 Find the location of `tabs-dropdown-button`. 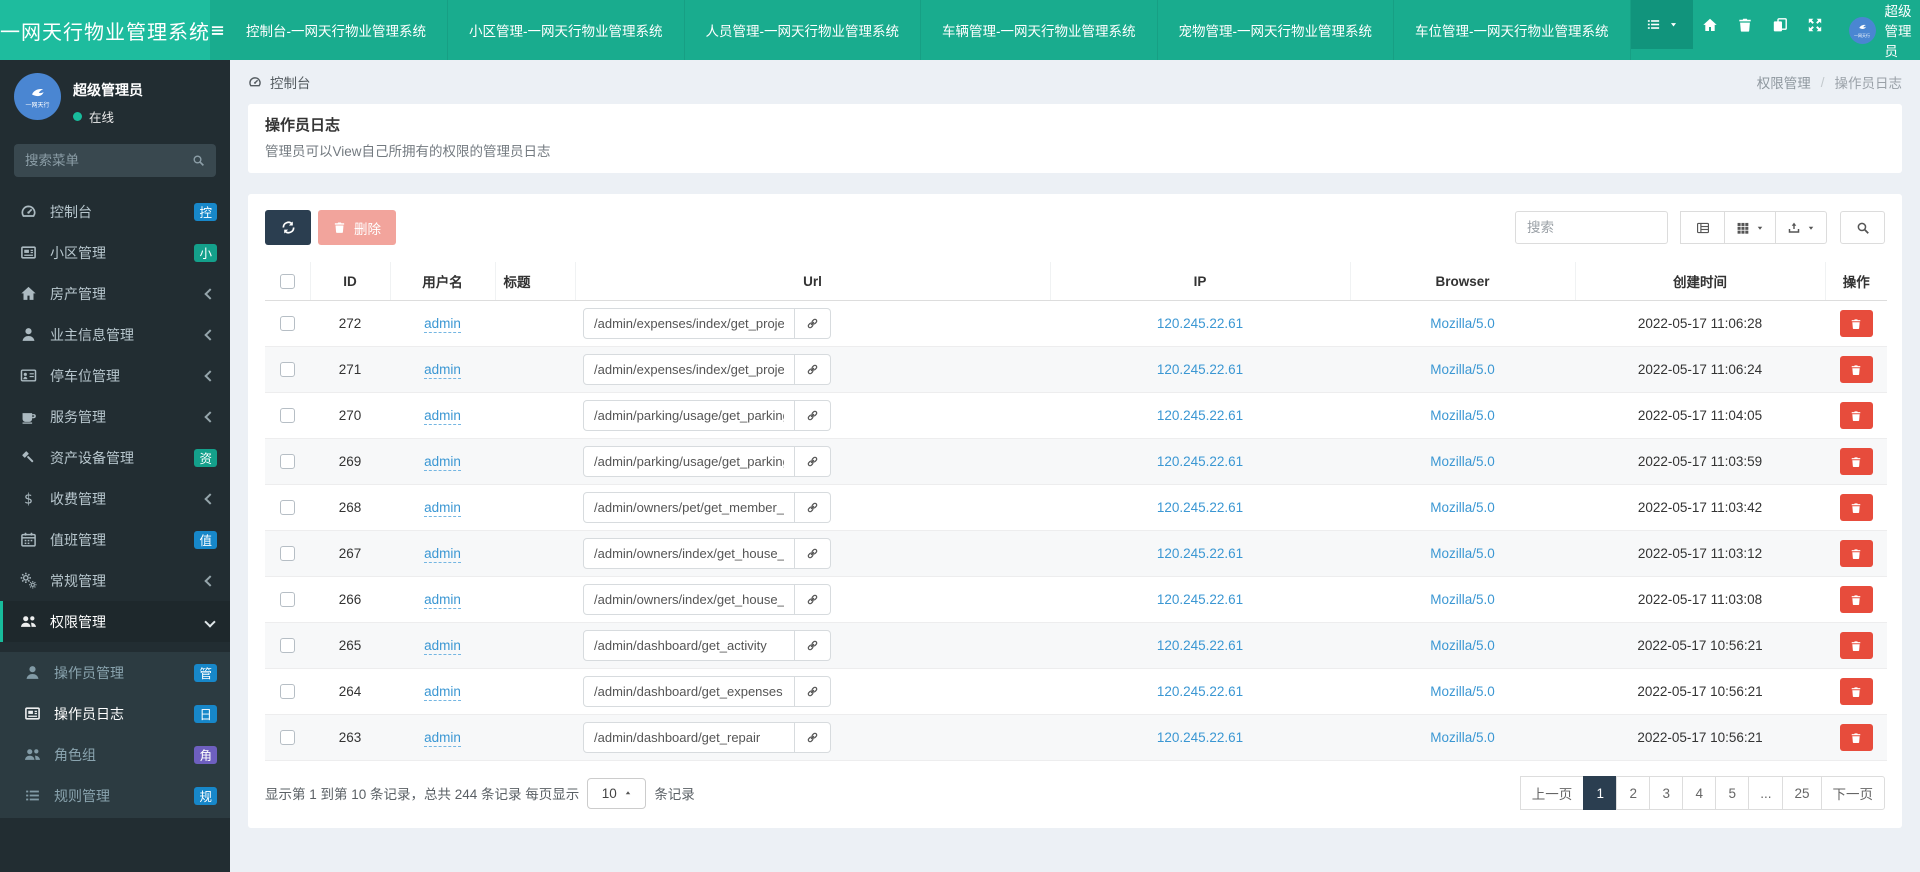

tabs-dropdown-button is located at coordinates (1661, 24).